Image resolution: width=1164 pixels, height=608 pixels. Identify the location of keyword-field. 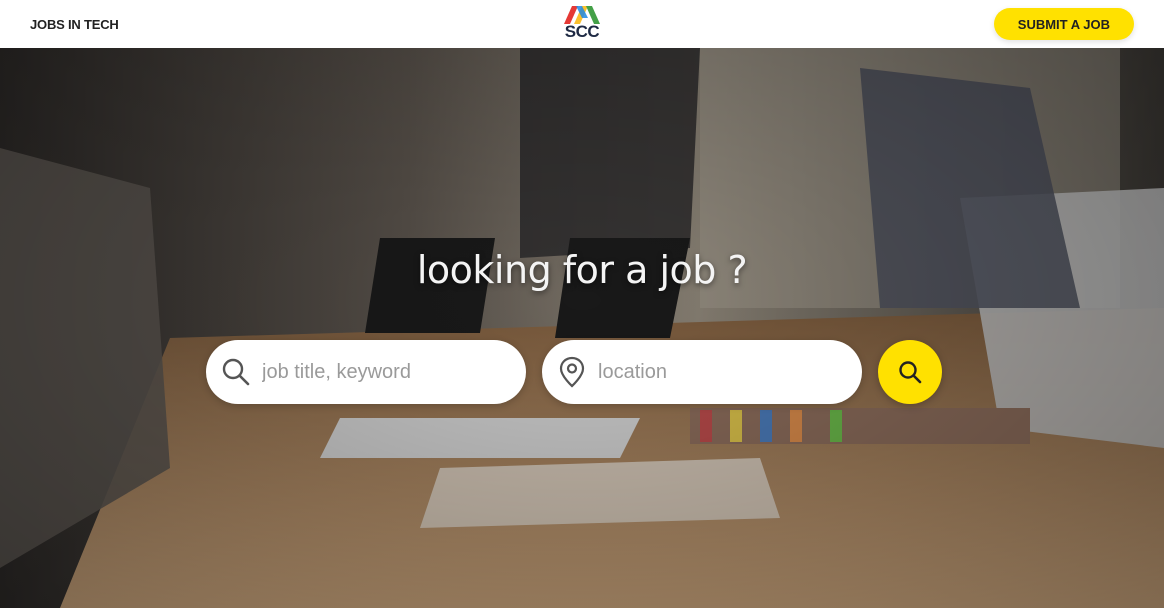
(366, 372).